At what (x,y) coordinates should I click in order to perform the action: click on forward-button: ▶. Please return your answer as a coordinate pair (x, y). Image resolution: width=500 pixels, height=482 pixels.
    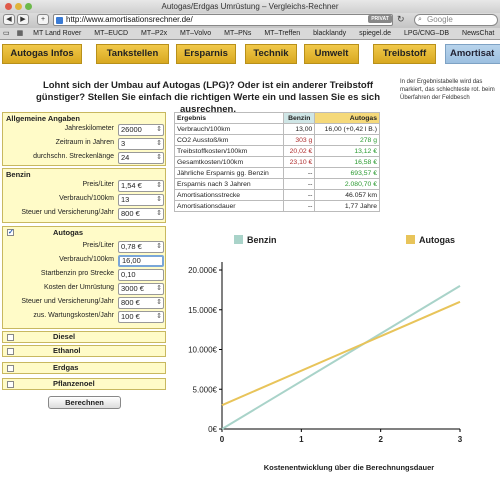
    Looking at the image, I should click on (23, 19).